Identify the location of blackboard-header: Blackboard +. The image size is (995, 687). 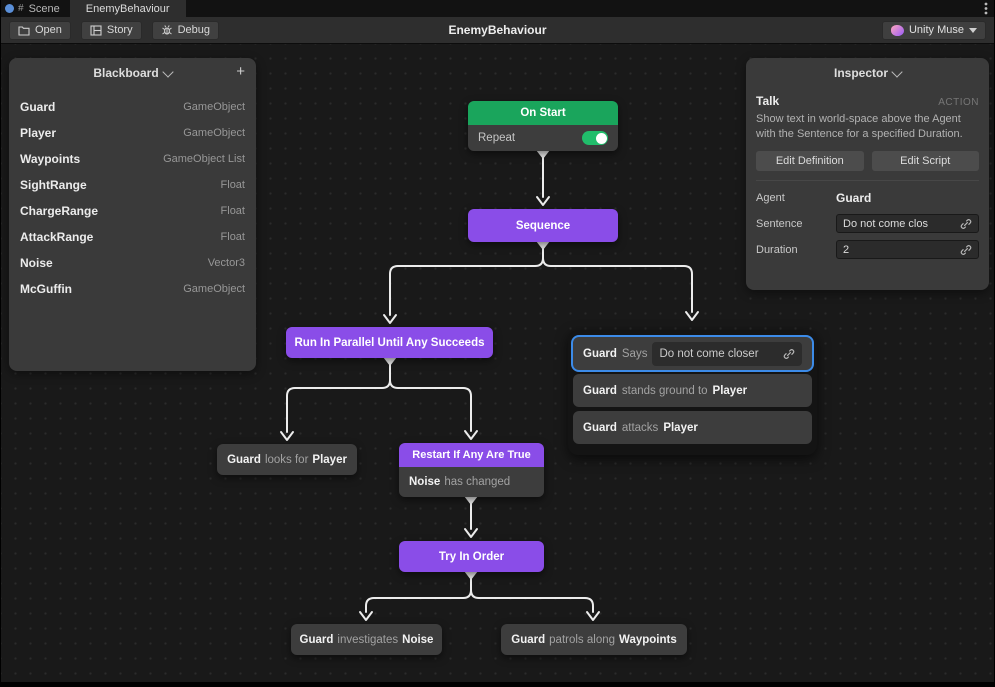
(132, 73).